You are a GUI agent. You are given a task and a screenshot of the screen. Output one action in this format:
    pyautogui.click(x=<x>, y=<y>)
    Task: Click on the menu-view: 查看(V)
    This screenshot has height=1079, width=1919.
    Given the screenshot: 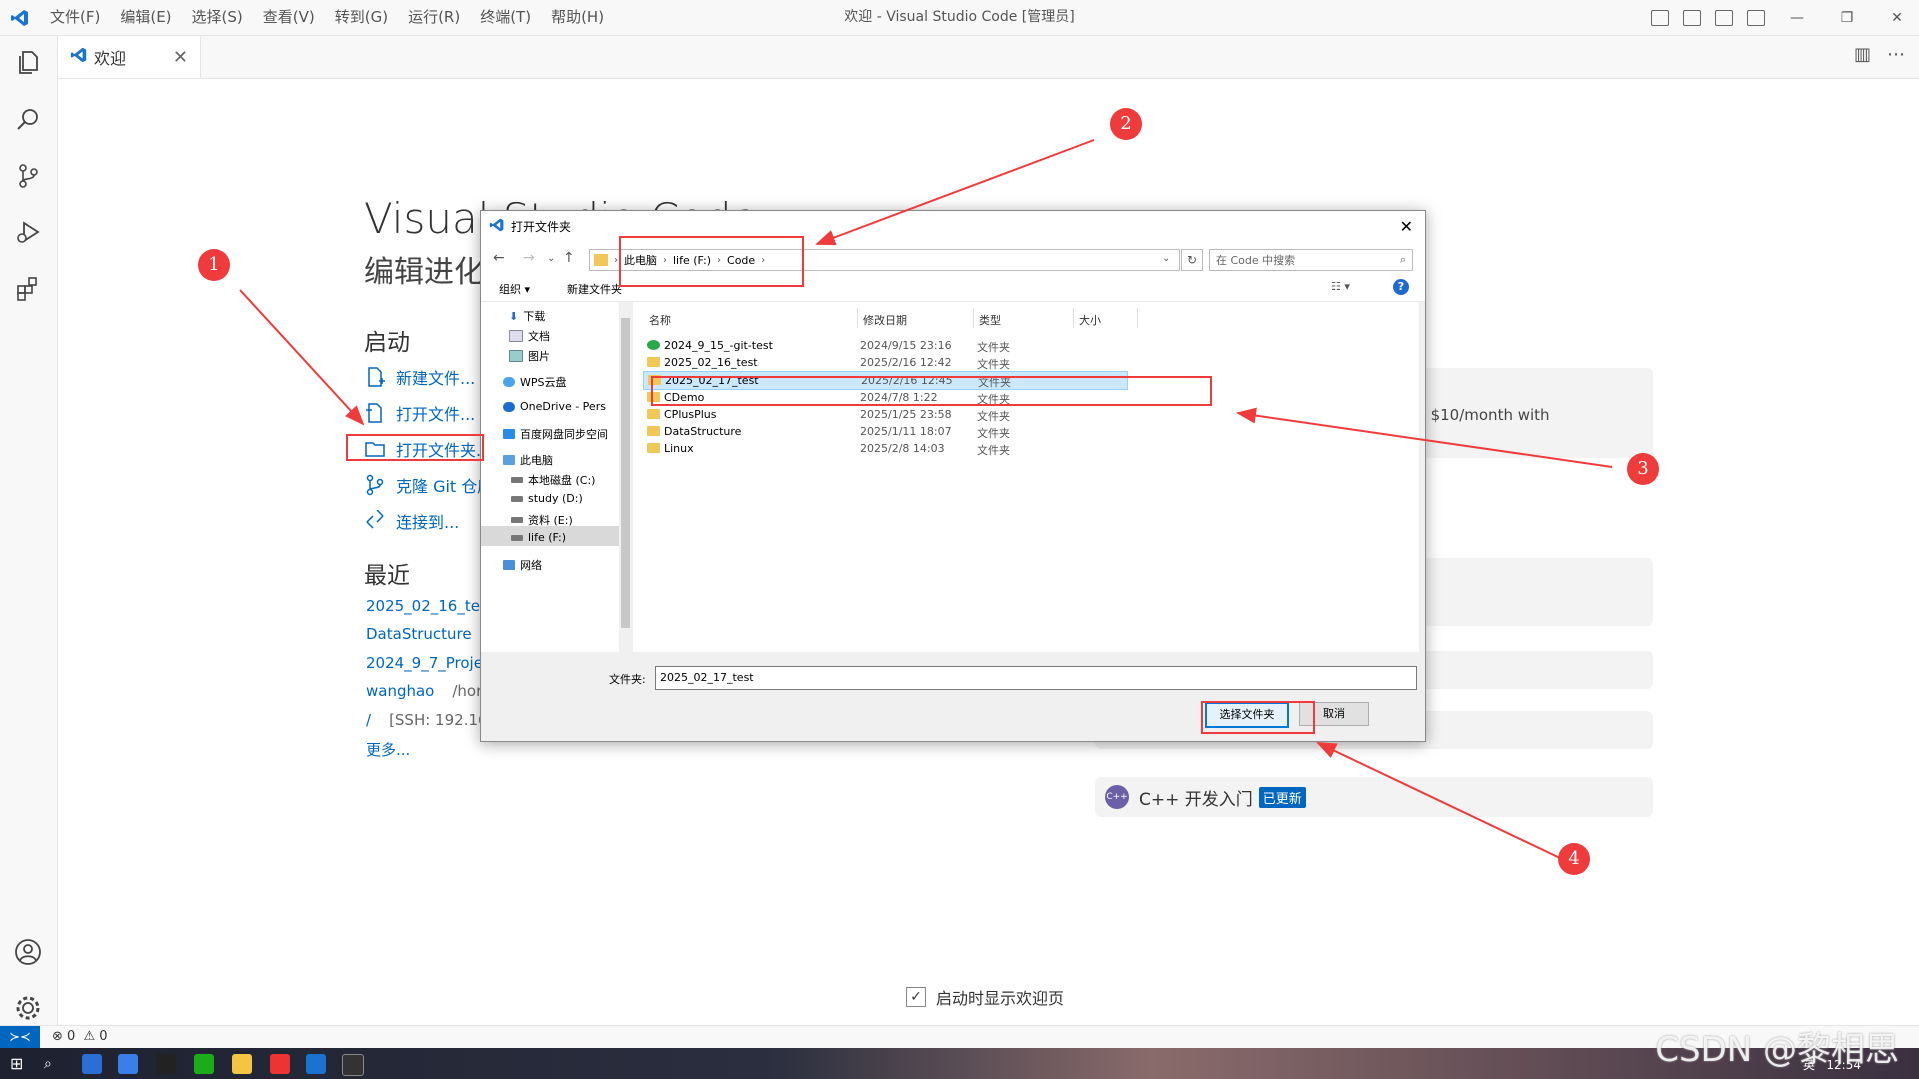 What is the action you would take?
    pyautogui.click(x=289, y=17)
    